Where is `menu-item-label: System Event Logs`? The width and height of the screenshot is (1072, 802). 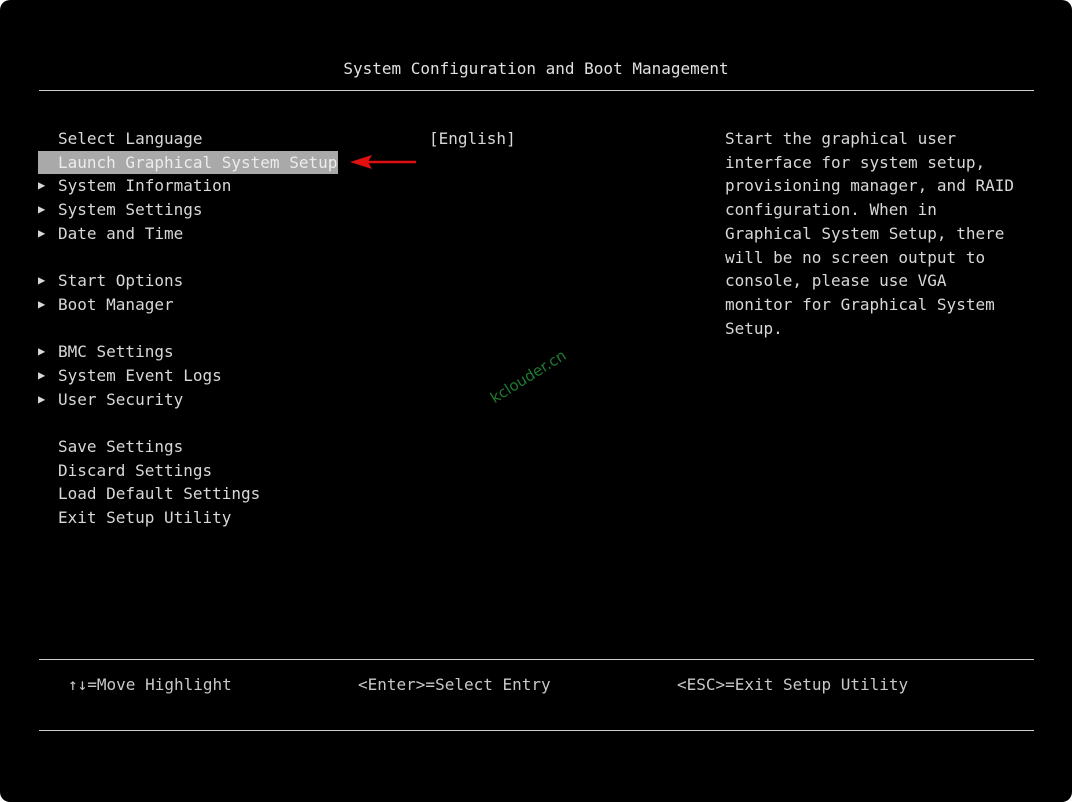 menu-item-label: System Event Logs is located at coordinates (140, 375).